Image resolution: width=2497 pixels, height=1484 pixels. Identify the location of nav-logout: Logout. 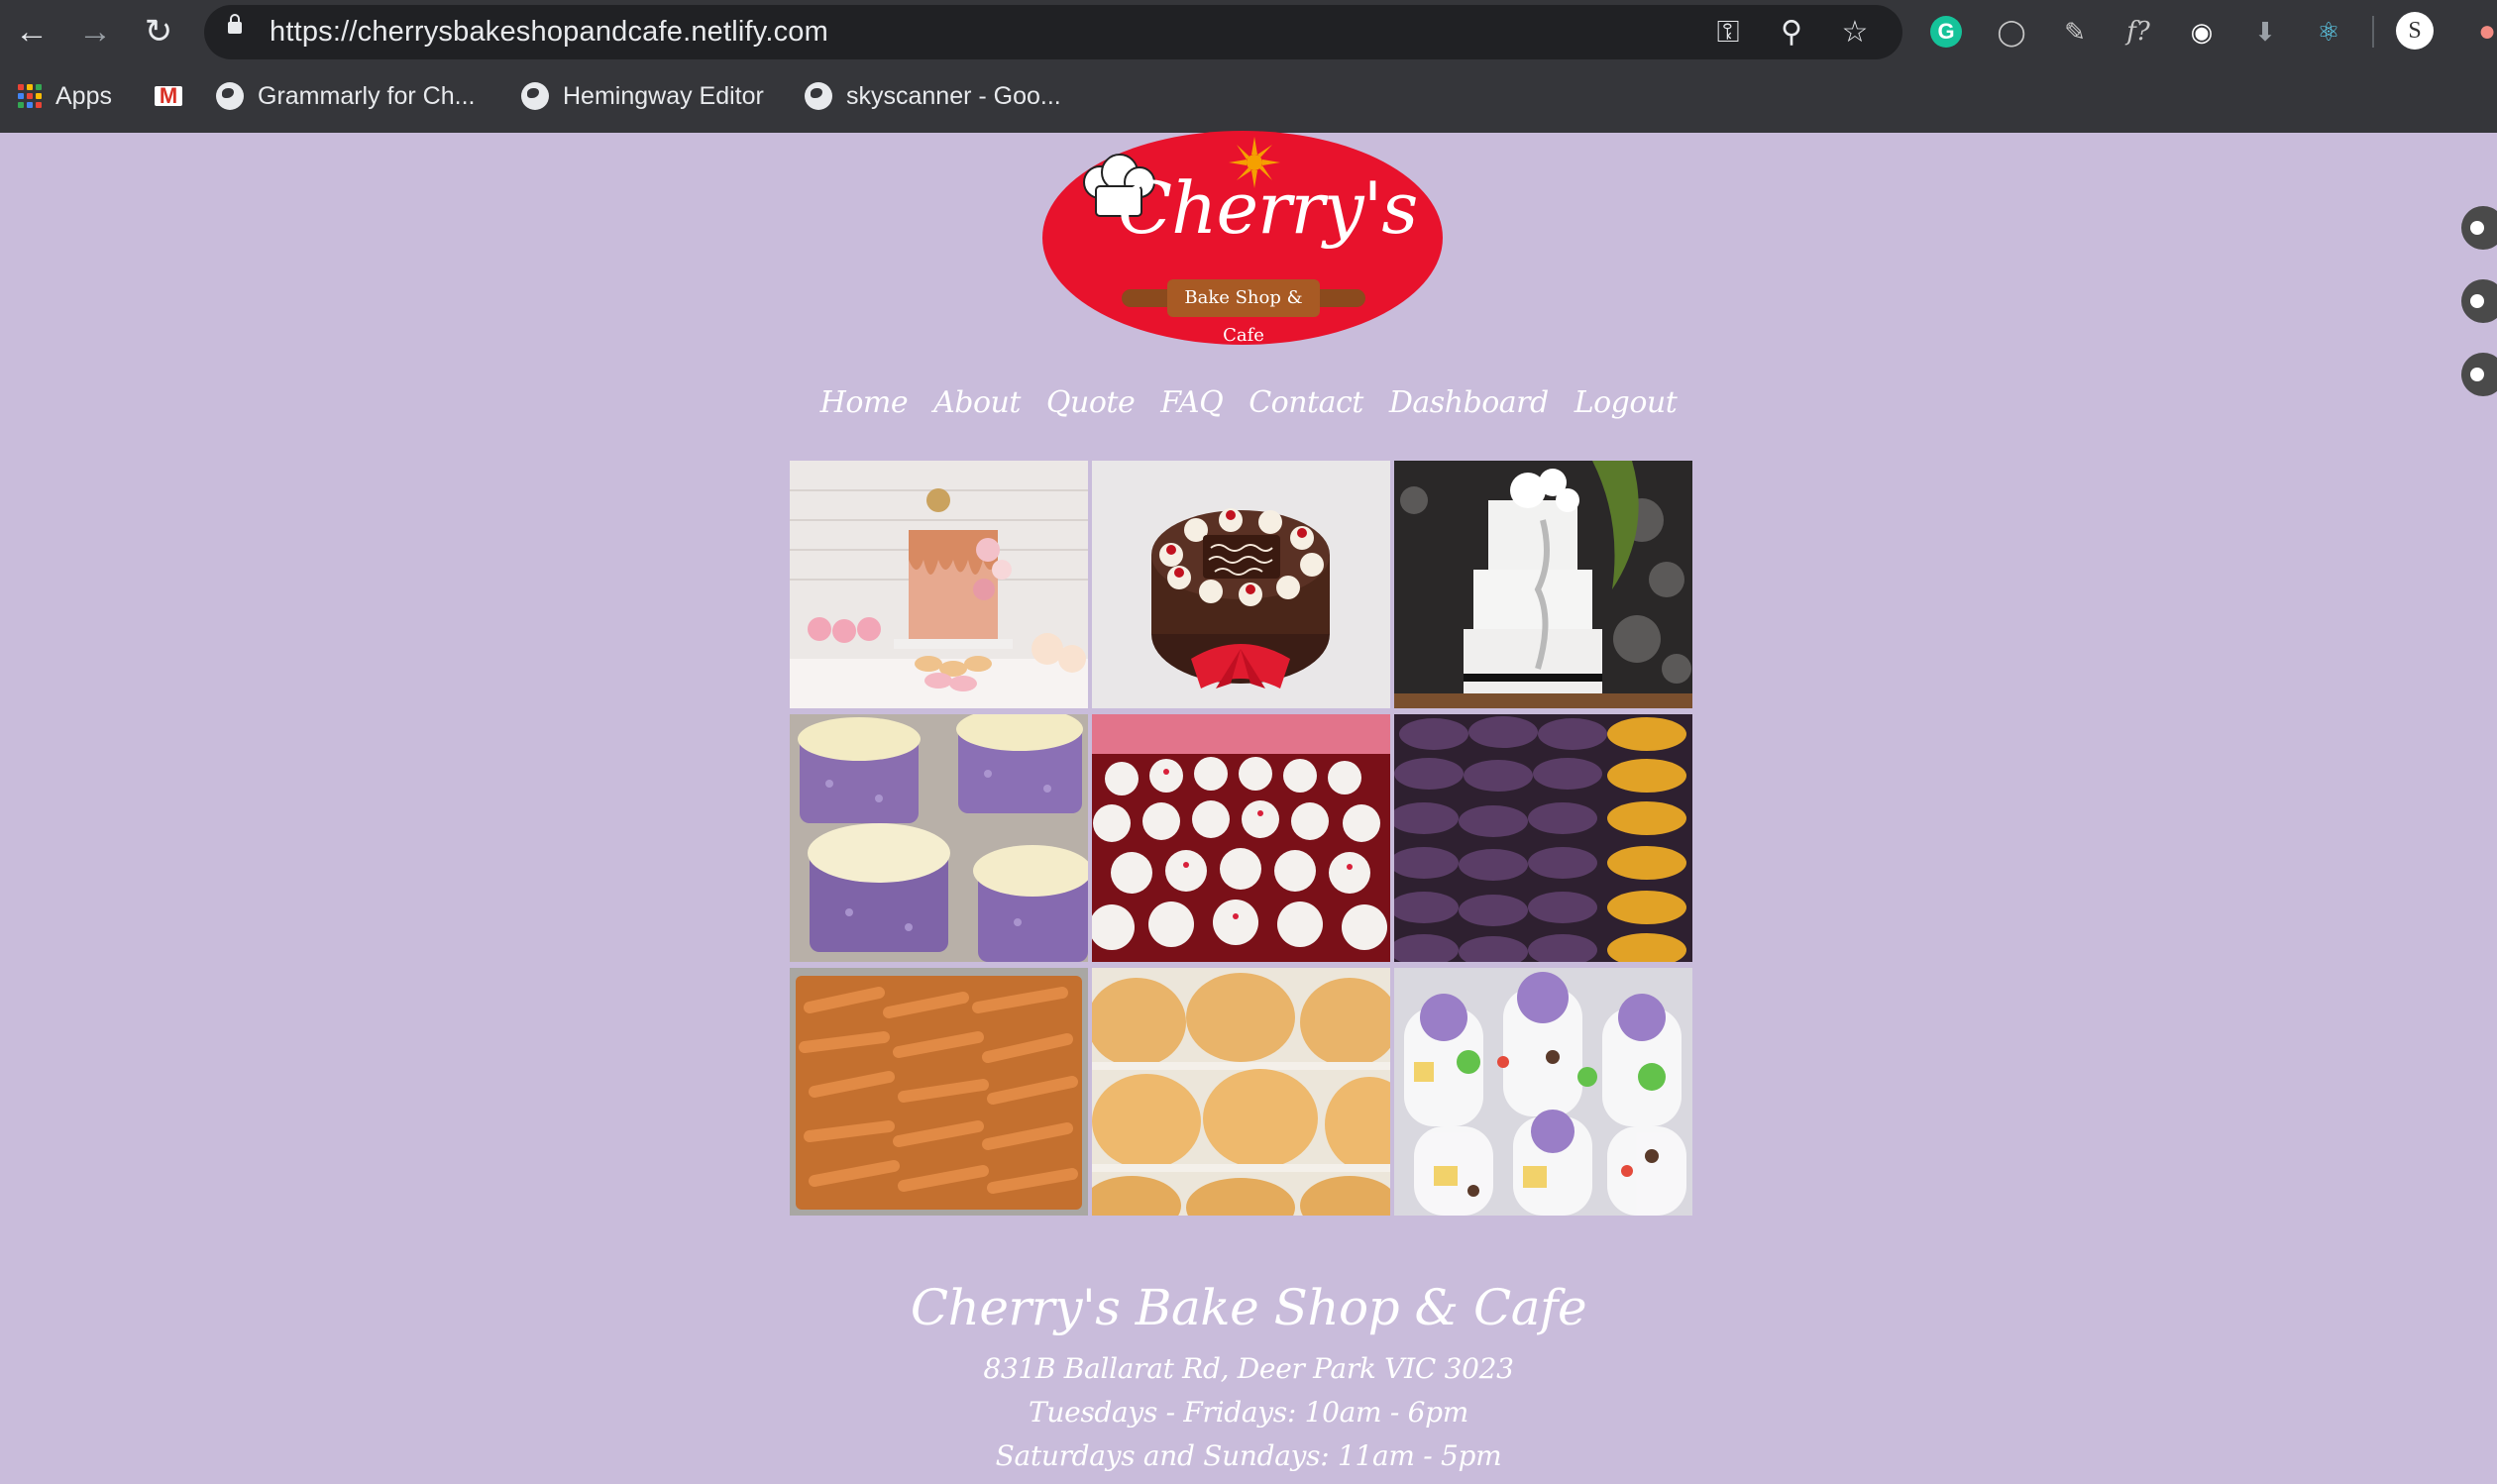
(1626, 403).